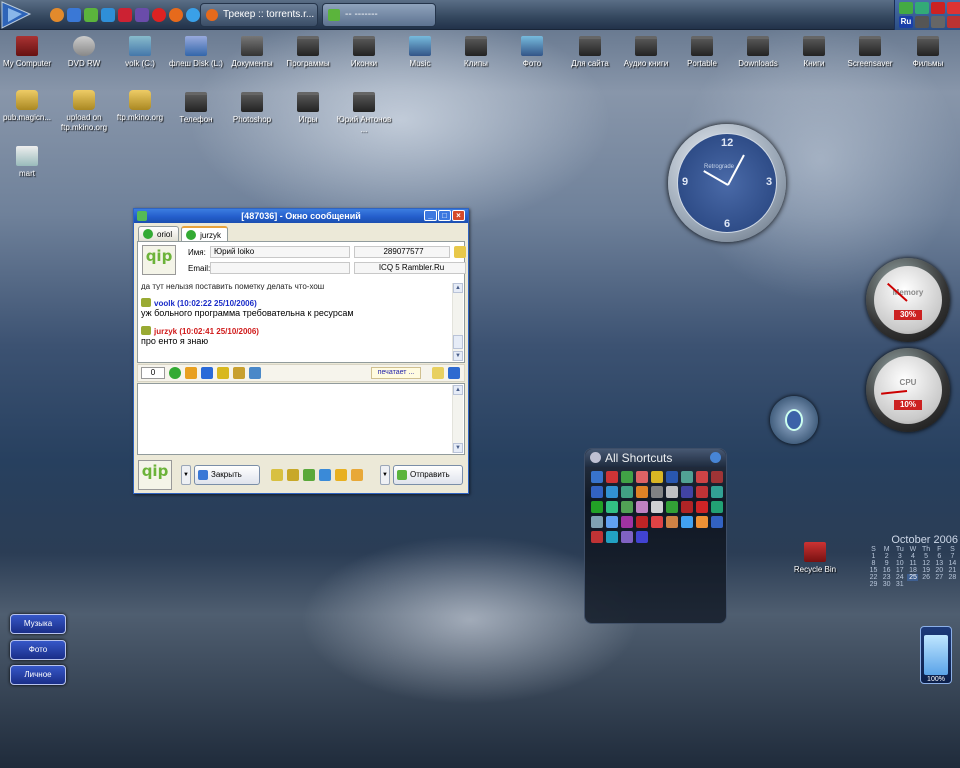  What do you see at coordinates (922, 22) in the screenshot?
I see `volume-icon` at bounding box center [922, 22].